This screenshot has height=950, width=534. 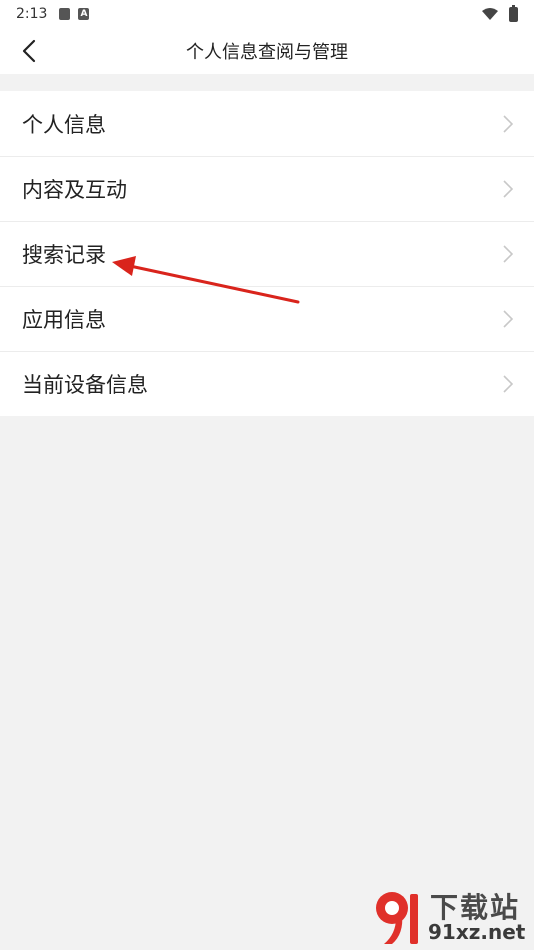 What do you see at coordinates (267, 188) in the screenshot?
I see `menu-item-content-interaction: 内容及互动` at bounding box center [267, 188].